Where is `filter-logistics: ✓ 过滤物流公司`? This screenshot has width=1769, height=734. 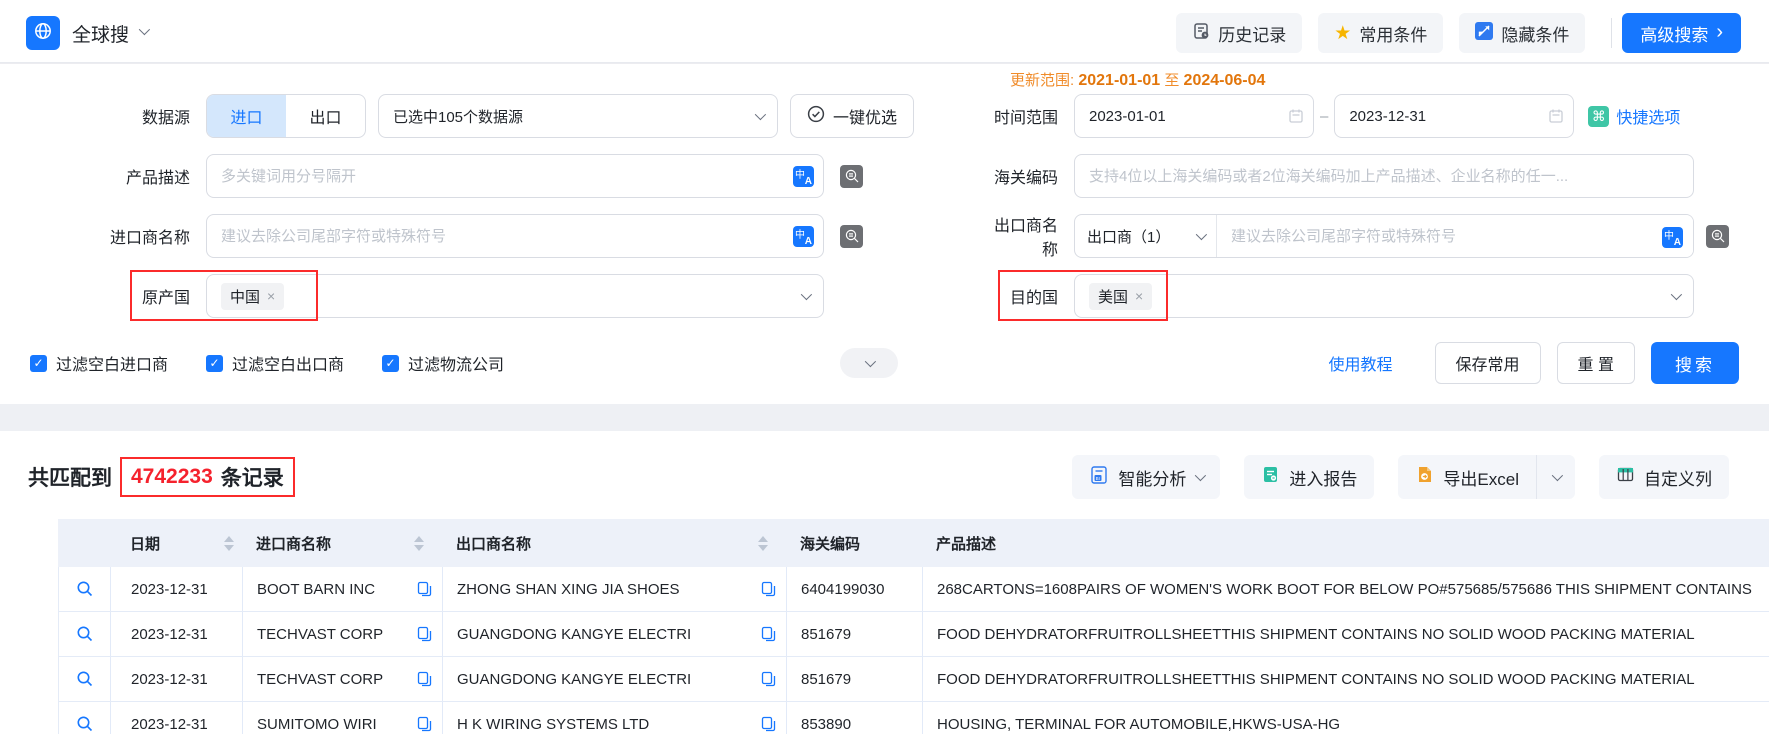
filter-logistics: ✓ 过滤物流公司 is located at coordinates (443, 363).